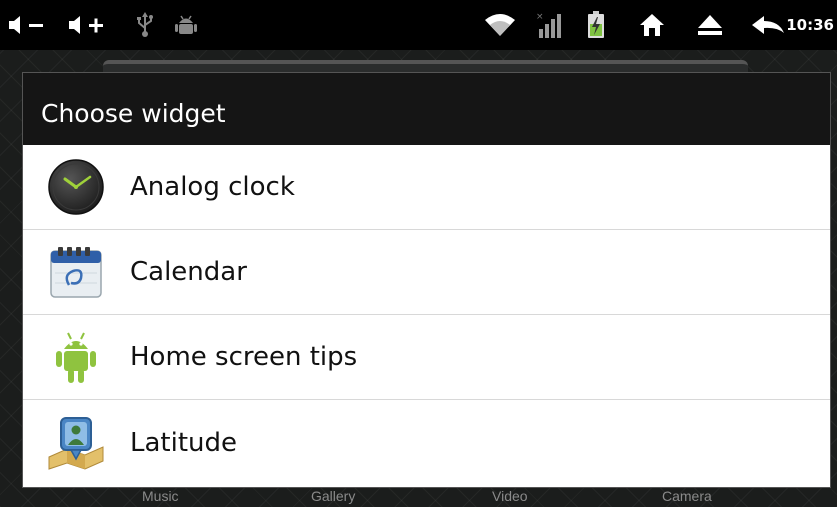  What do you see at coordinates (188, 272) in the screenshot?
I see `widget-label-calendar: Calendar` at bounding box center [188, 272].